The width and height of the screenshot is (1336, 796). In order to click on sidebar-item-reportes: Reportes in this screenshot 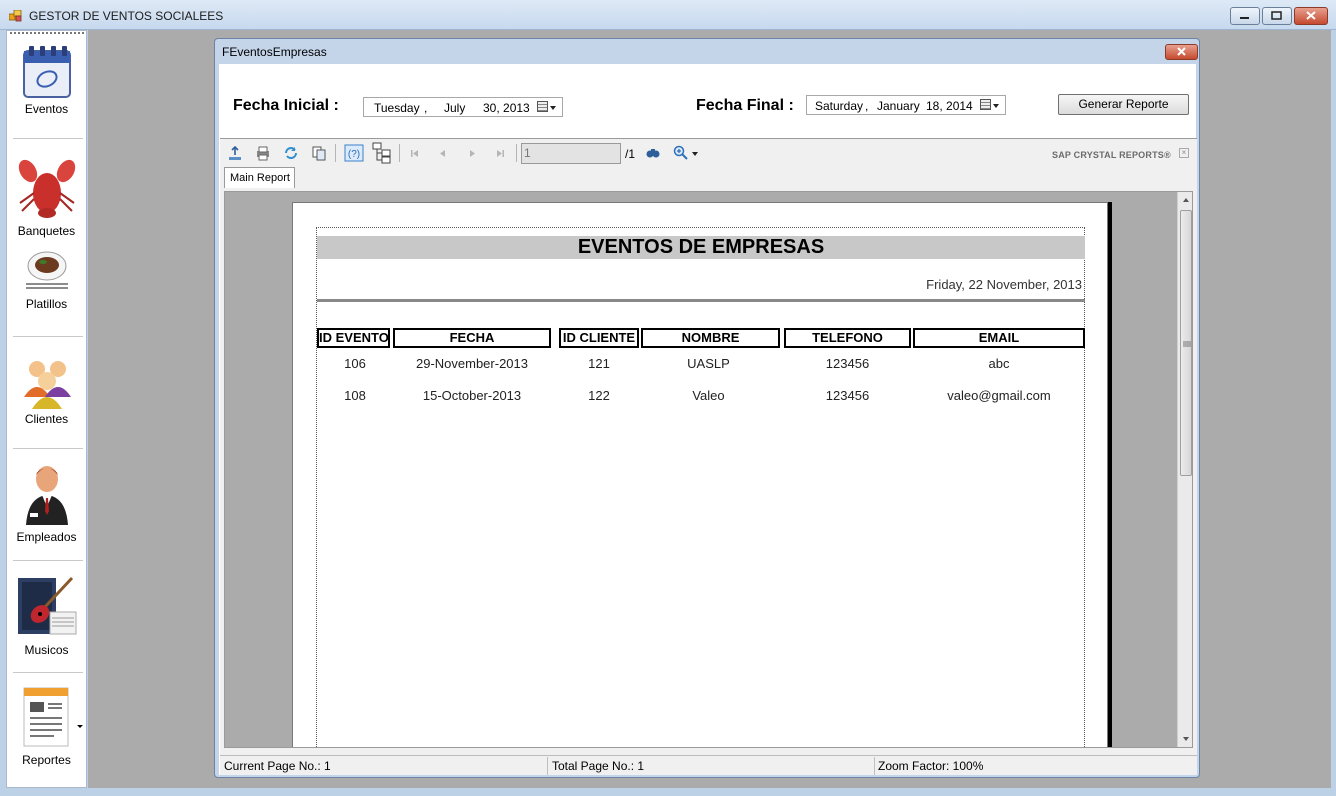, I will do `click(46, 726)`.